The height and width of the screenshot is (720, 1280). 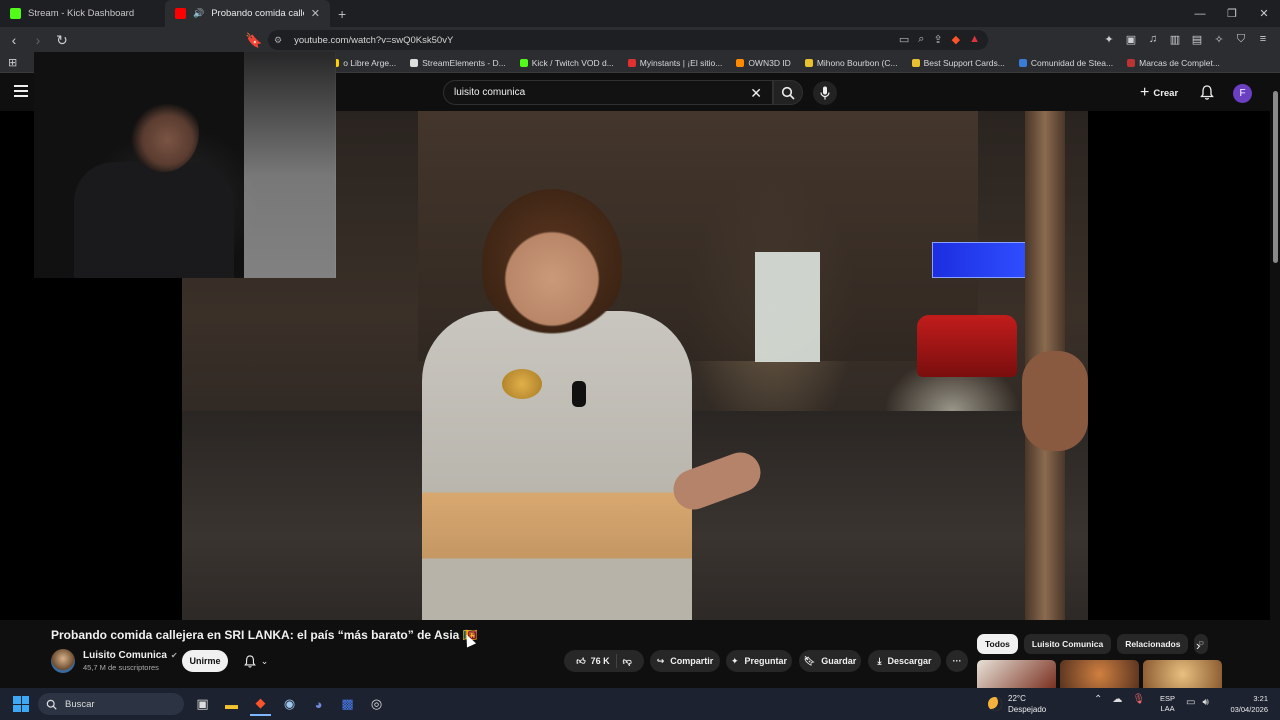 I want to click on sidebar-icon: ▥, so click(x=1175, y=39).